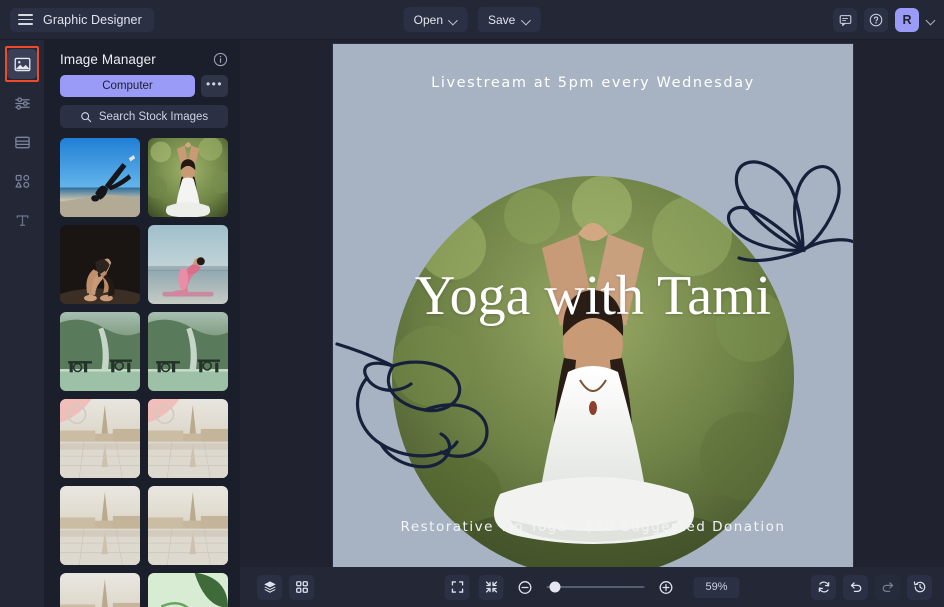 Image resolution: width=944 pixels, height=607 pixels. I want to click on hamburger-menu-icon, so click(25, 19).